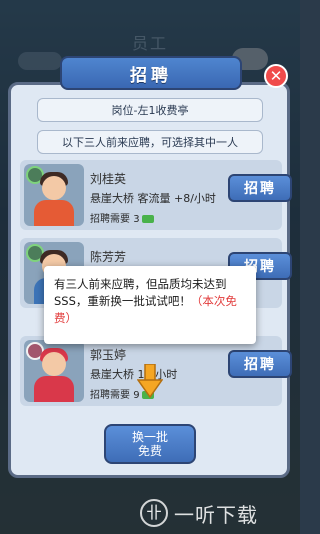 The height and width of the screenshot is (534, 320). What do you see at coordinates (122, 217) in the screenshot?
I see `candidate-cost: 招聘需要 3` at bounding box center [122, 217].